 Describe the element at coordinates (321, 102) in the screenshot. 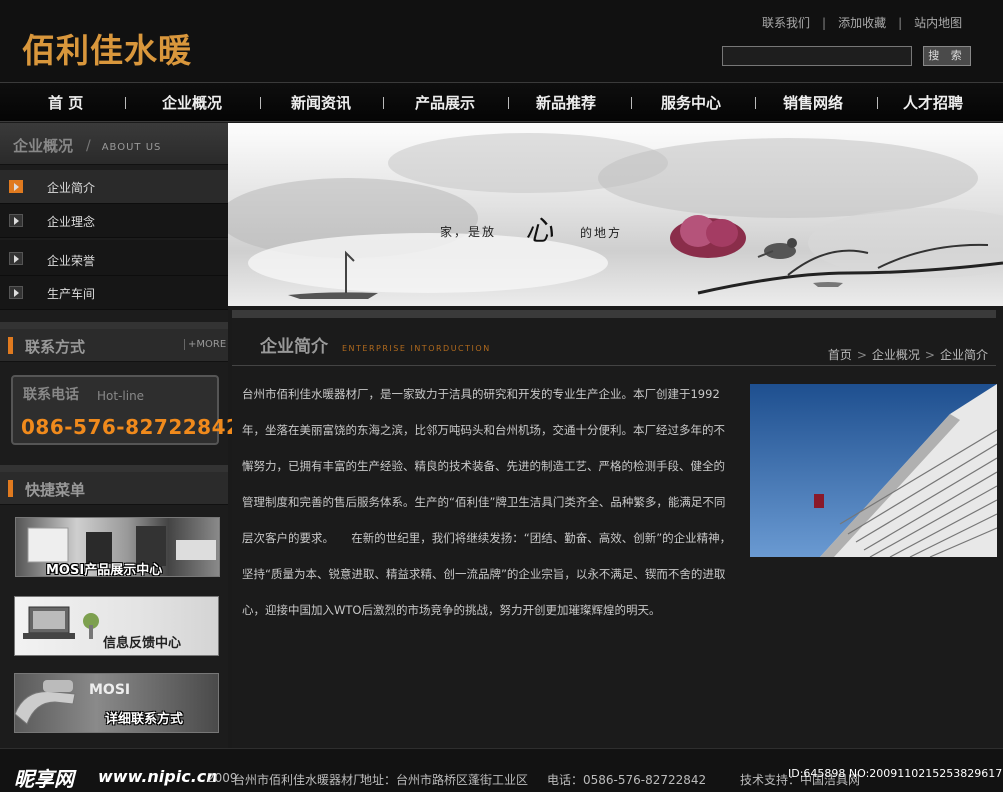

I see `nav-news: 新闻资讯` at that location.